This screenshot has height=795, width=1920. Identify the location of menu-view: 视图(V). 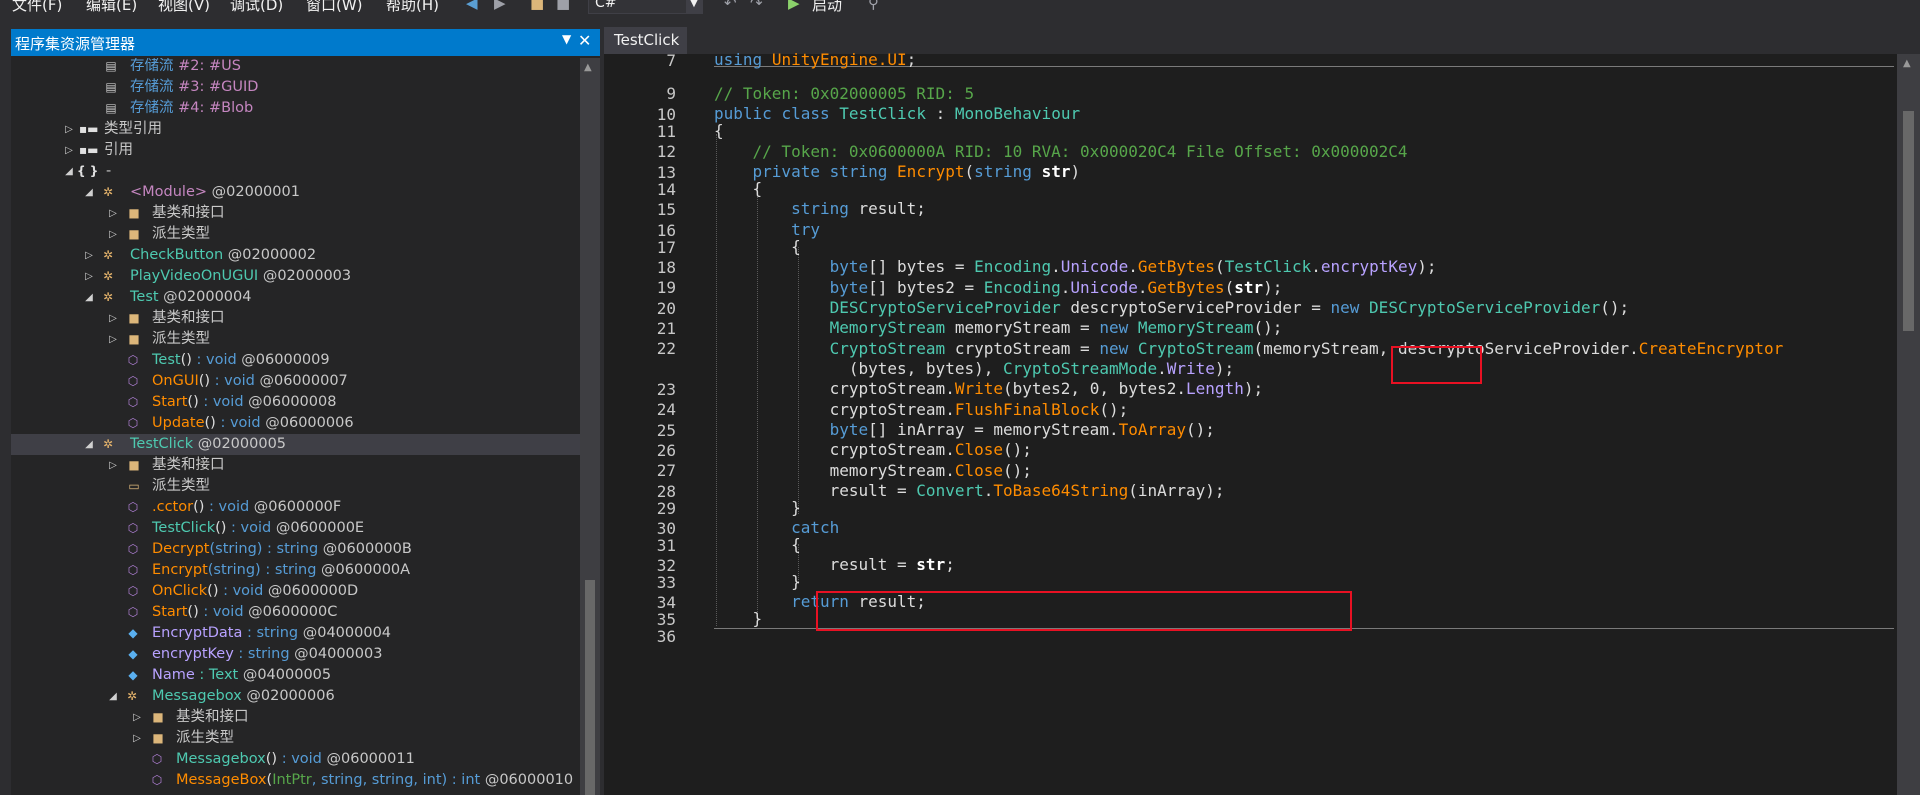
(184, 7).